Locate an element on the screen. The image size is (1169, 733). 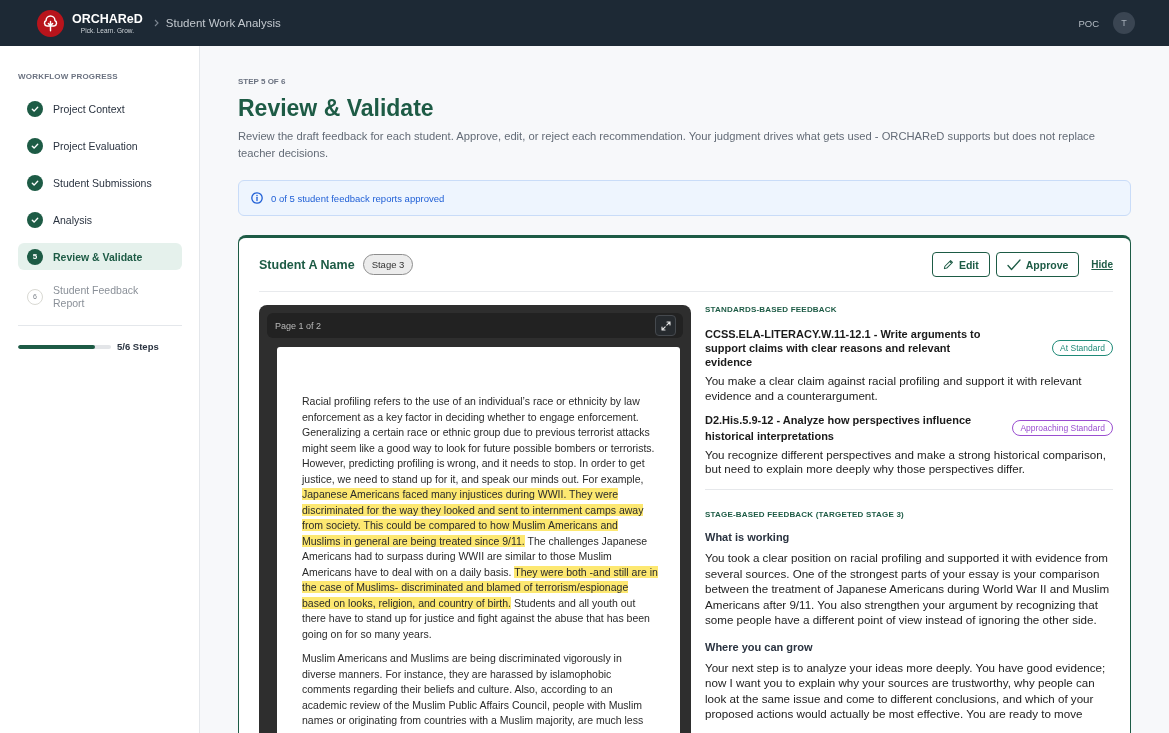
standard-title: D2.His.5.9-12 - Analyze how perspectives influence historical interpretations is located at coordinates (839, 428).